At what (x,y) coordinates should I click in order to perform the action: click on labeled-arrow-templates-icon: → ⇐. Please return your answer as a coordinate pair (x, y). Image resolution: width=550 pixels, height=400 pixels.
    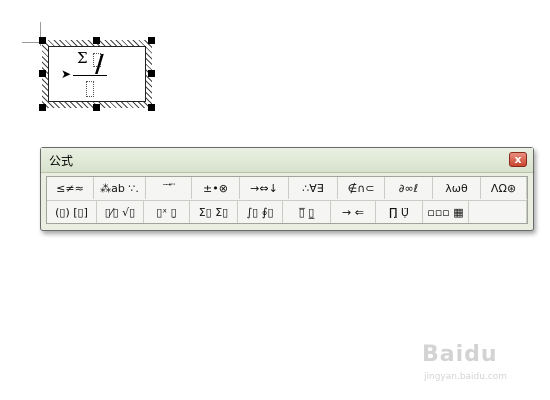
    Looking at the image, I should click on (353, 212).